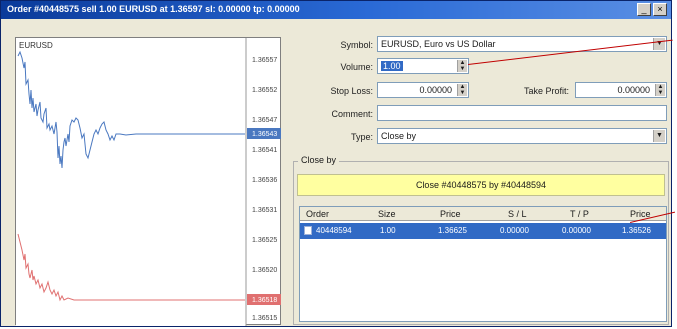 Image resolution: width=677 pixels, height=329 pixels. I want to click on volume-spinner-icon: ▲ ▼, so click(462, 66).